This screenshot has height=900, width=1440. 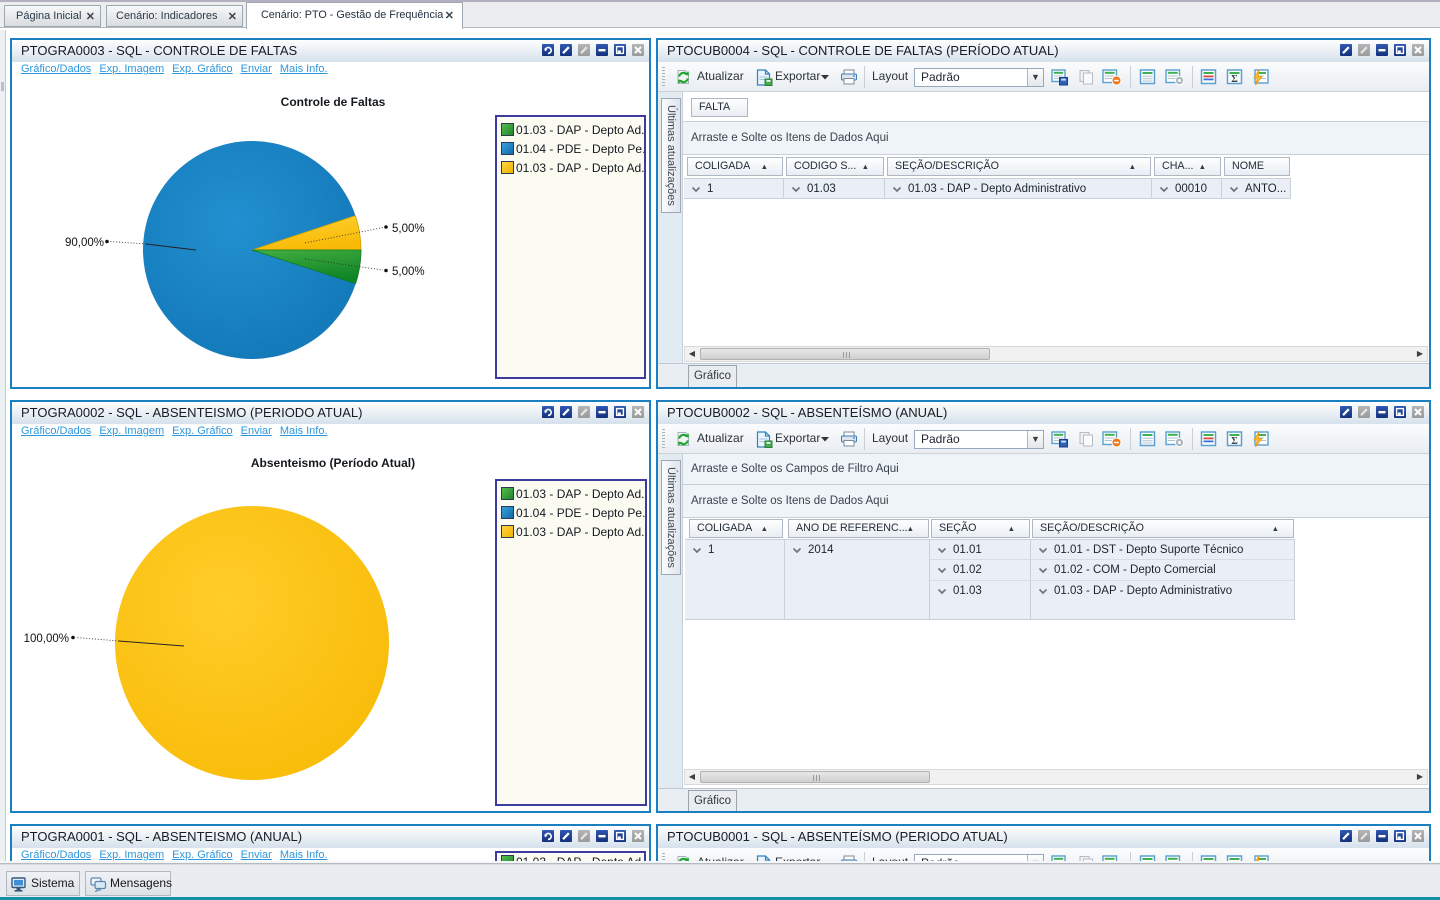 What do you see at coordinates (84, 243) in the screenshot?
I see `svg-text: 90,00%` at bounding box center [84, 243].